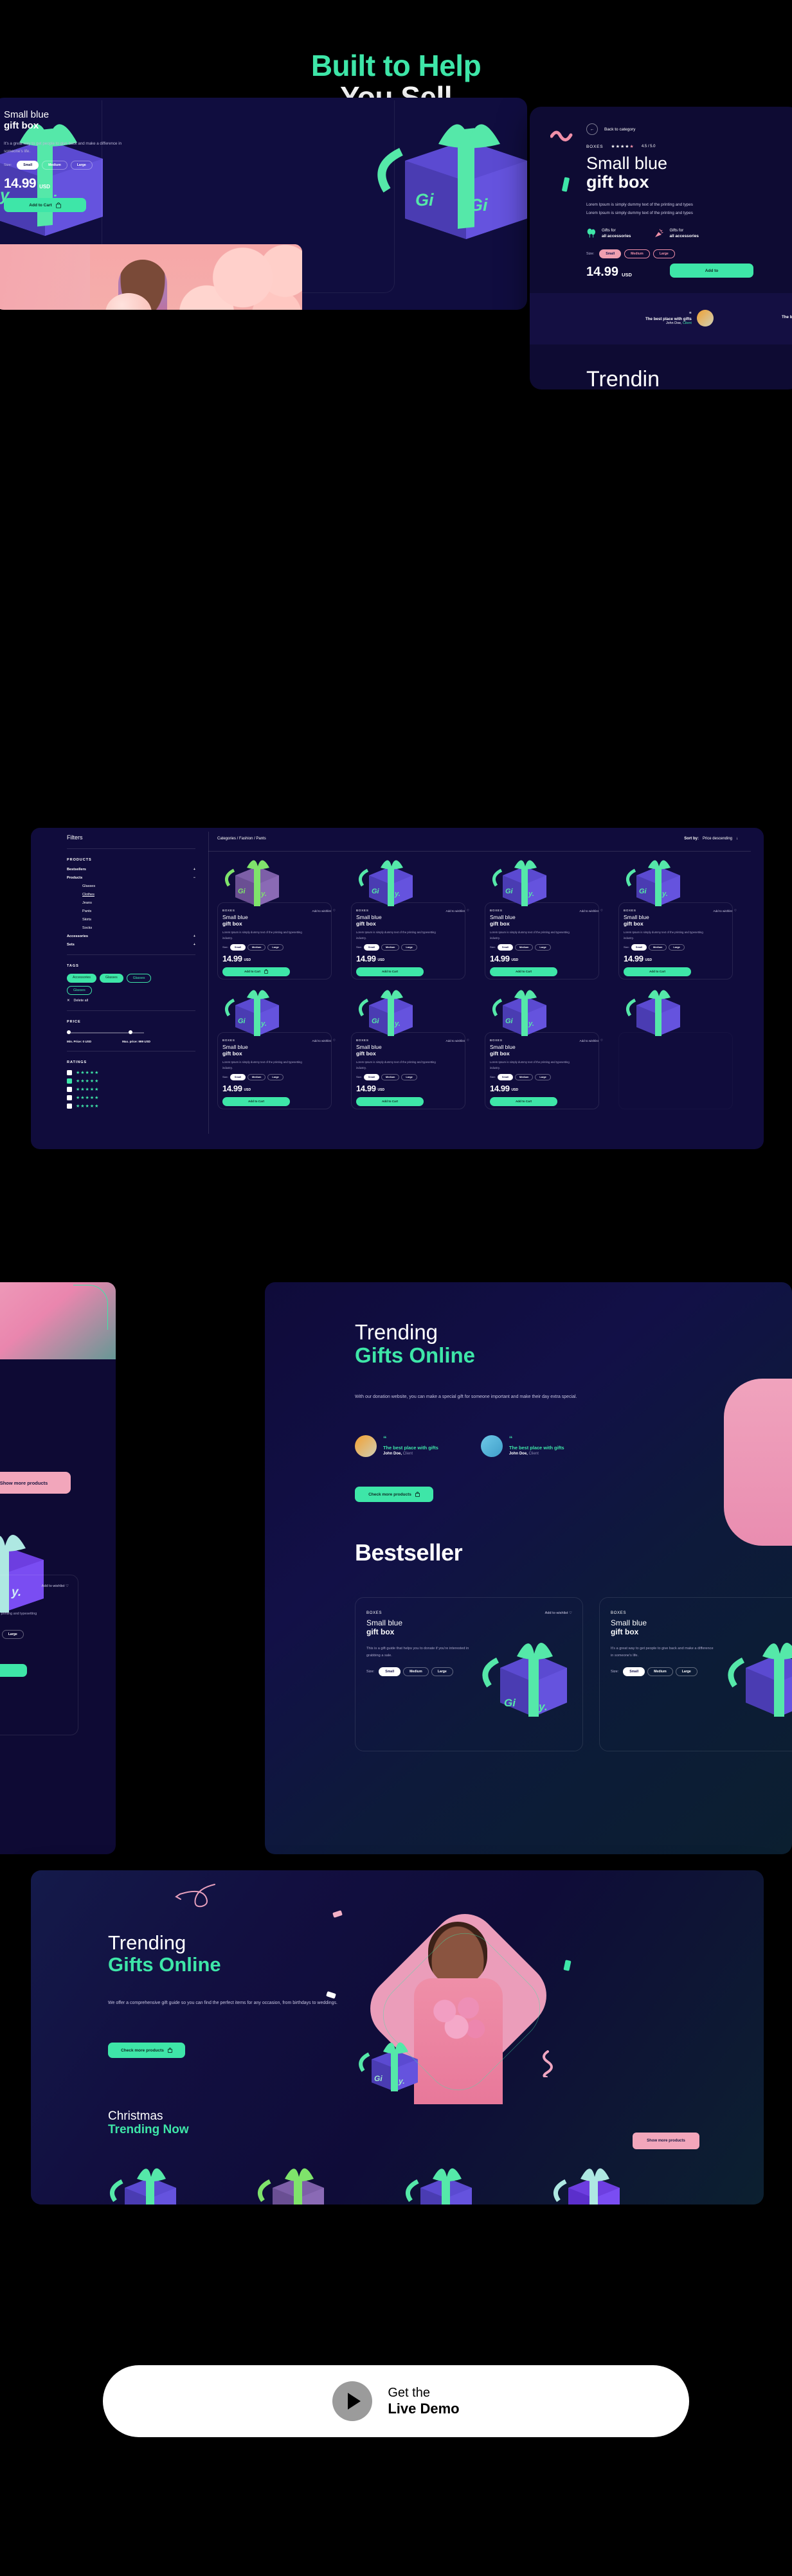 This screenshot has width=792, height=2576. I want to click on filter-item-clothes: Clothes, so click(139, 895).